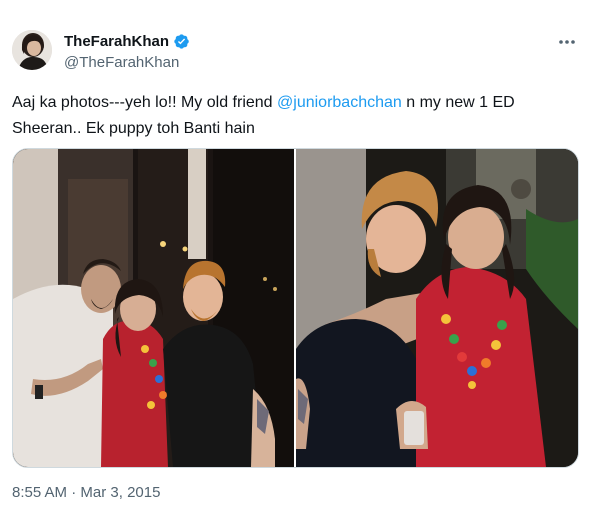  What do you see at coordinates (297, 4) in the screenshot?
I see `previous-content-edge` at bounding box center [297, 4].